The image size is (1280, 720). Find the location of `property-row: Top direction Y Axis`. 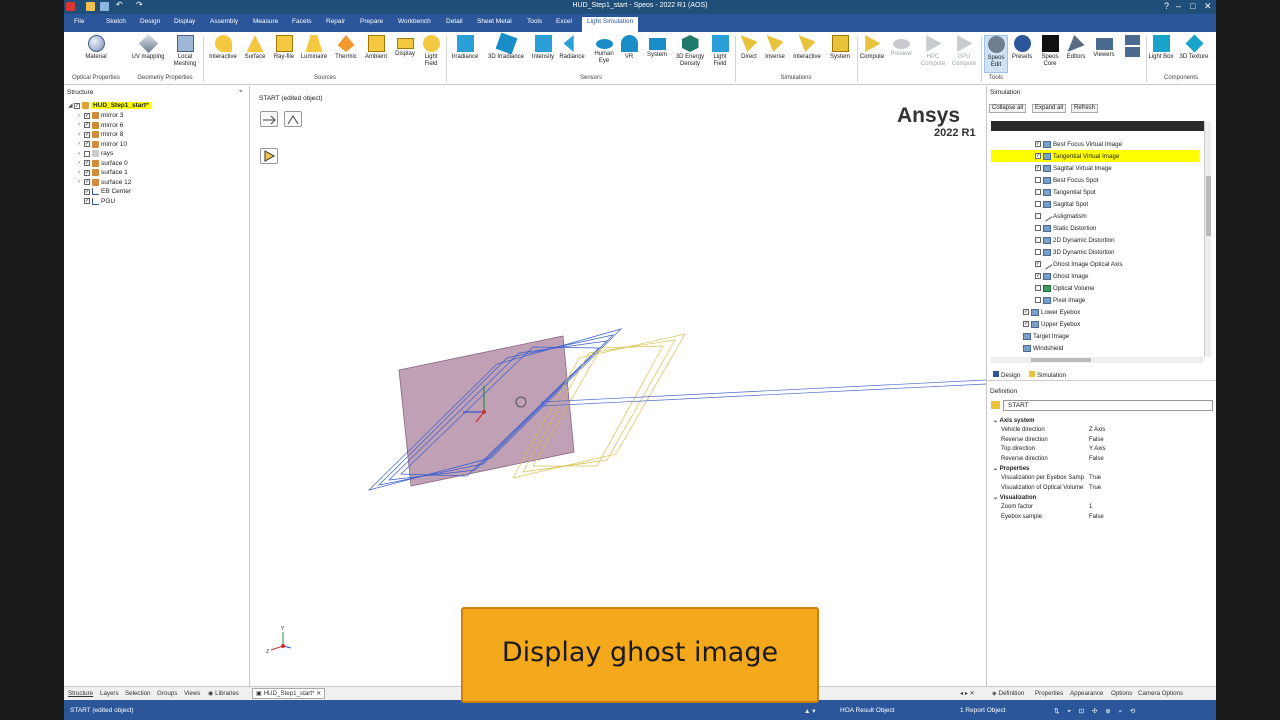

property-row: Top direction Y Axis is located at coordinates (1106, 451).